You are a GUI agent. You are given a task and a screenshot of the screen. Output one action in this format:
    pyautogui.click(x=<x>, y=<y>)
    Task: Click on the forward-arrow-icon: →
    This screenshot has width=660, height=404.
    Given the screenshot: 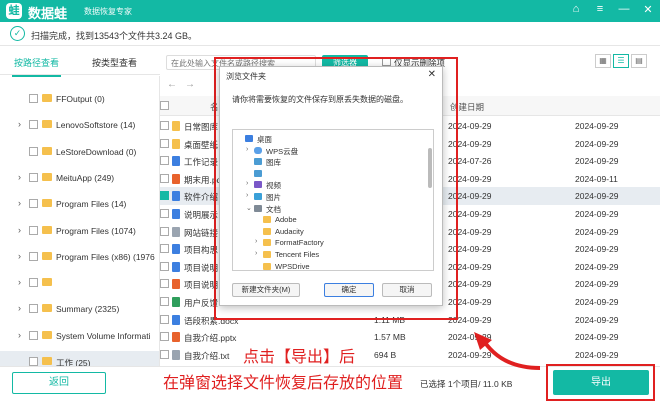 What is the action you would take?
    pyautogui.click(x=194, y=84)
    